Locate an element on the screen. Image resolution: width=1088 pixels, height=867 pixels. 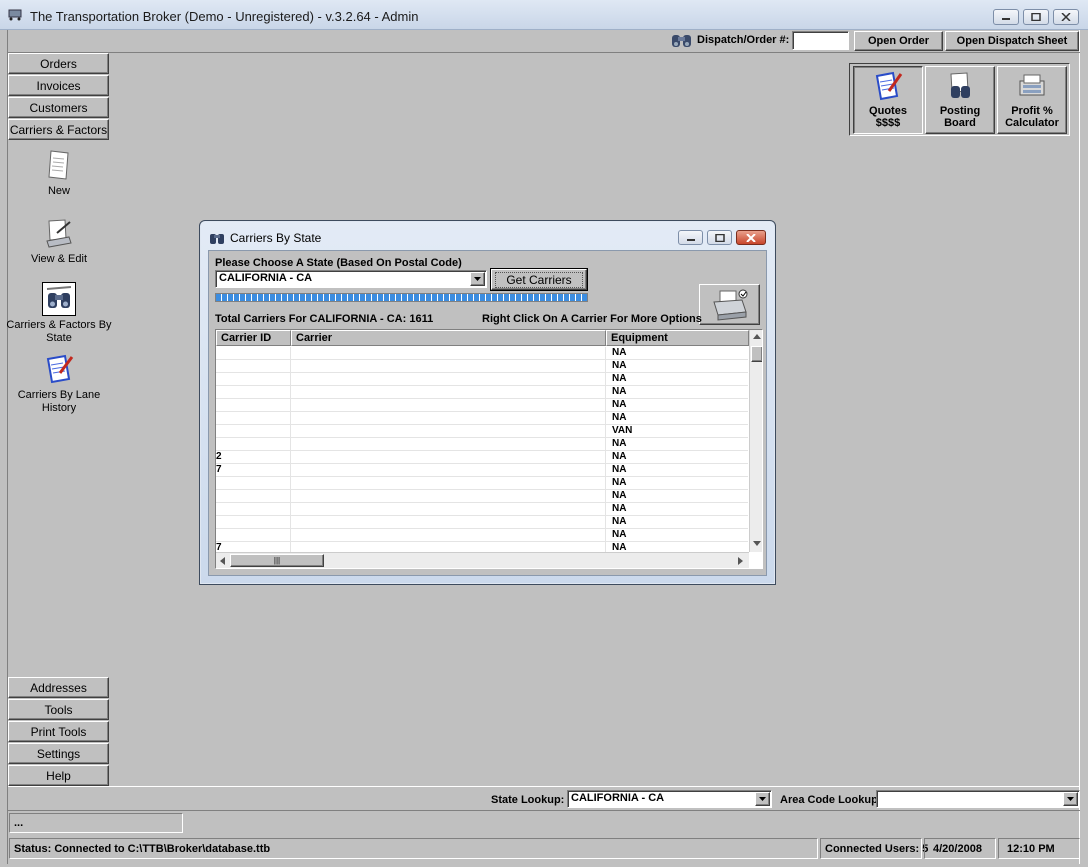
table-row: VAN is located at coordinates (482, 431).